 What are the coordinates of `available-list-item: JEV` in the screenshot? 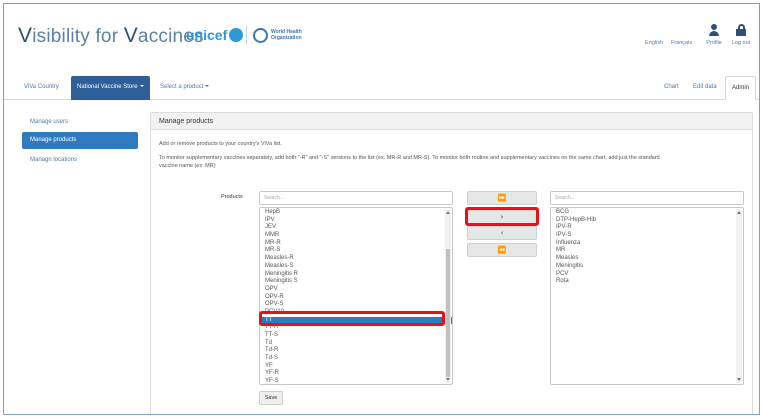 It's located at (356, 228).